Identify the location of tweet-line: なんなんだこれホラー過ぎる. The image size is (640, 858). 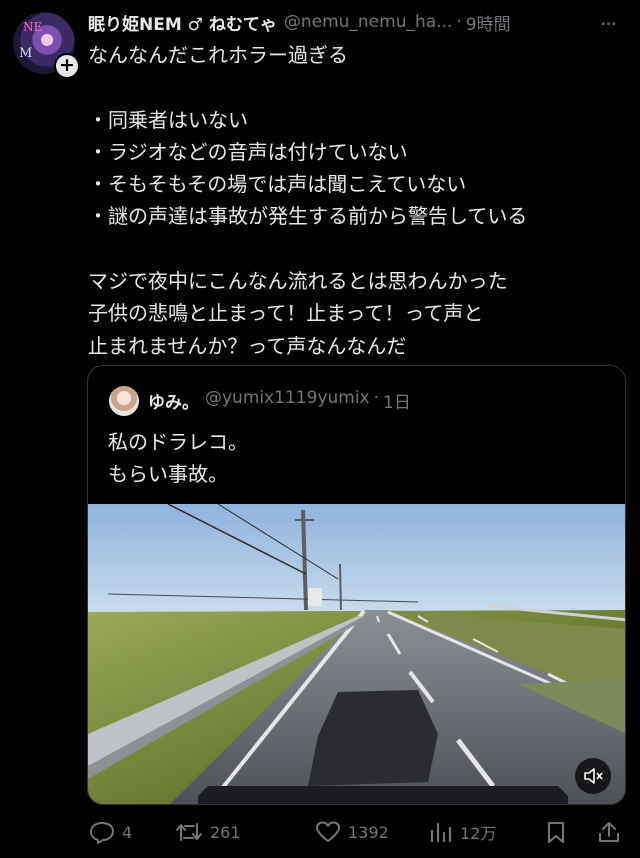
(218, 55).